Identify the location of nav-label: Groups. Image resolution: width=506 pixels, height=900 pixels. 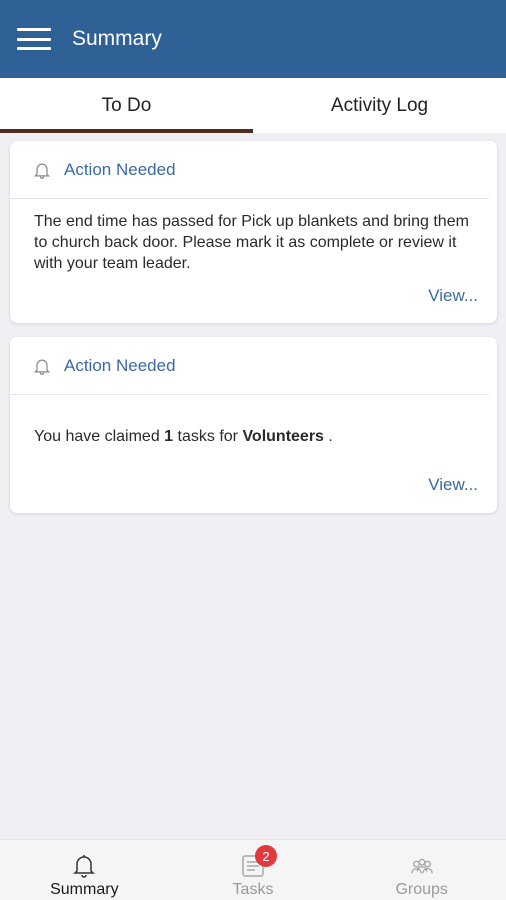
(421, 889).